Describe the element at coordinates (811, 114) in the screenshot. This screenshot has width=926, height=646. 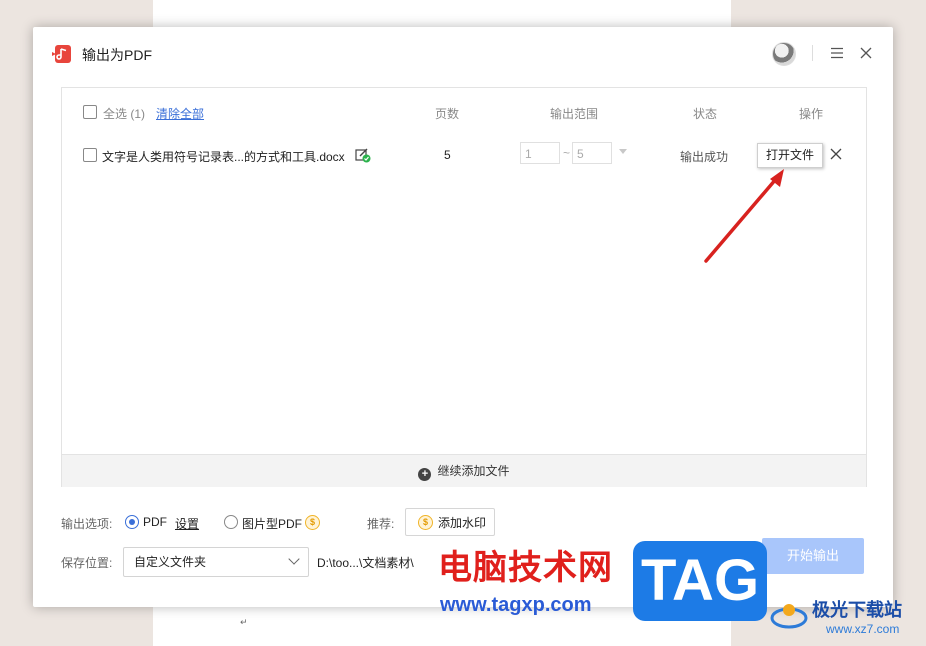
I see `header-ops: 操作` at that location.